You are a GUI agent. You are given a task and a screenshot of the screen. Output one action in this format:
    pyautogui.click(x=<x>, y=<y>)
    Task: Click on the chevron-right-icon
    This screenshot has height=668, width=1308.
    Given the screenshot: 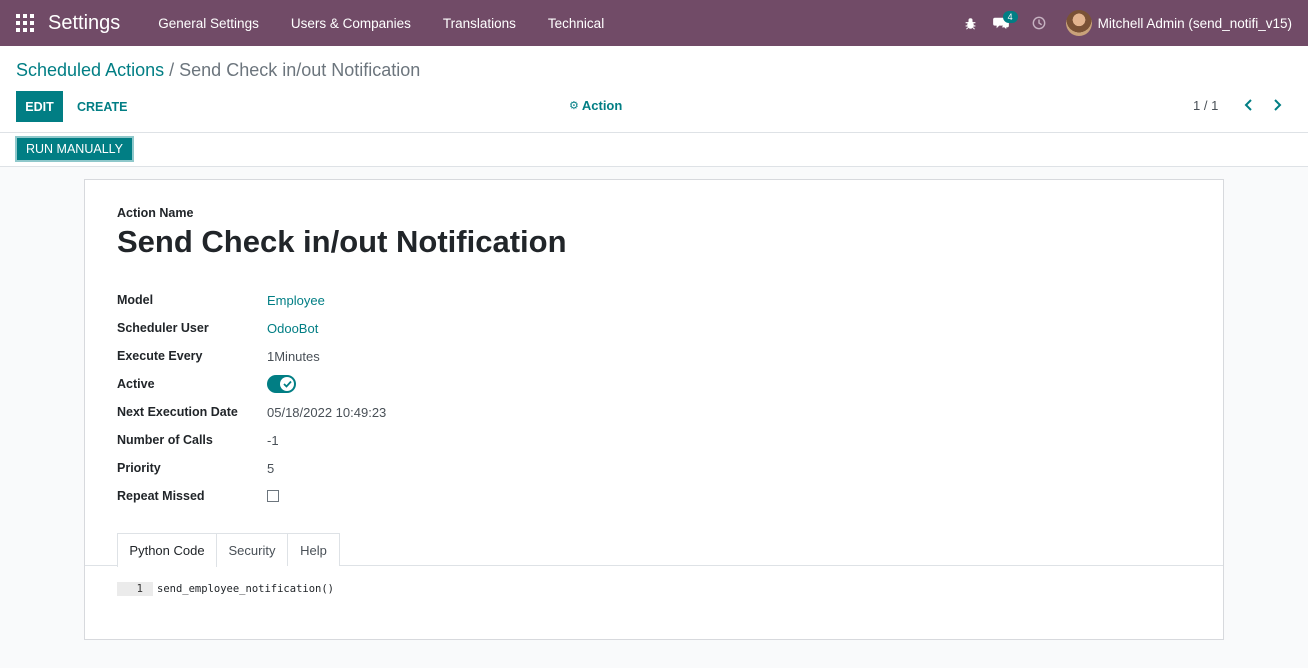 What is the action you would take?
    pyautogui.click(x=1278, y=105)
    